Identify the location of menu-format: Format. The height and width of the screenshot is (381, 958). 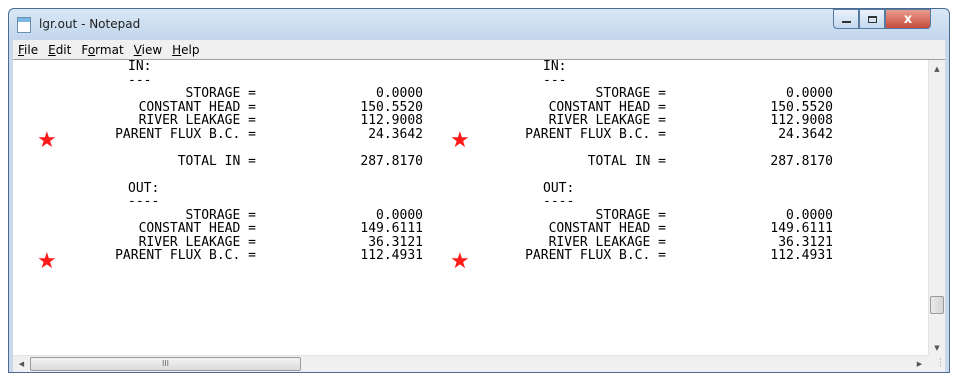
(102, 50).